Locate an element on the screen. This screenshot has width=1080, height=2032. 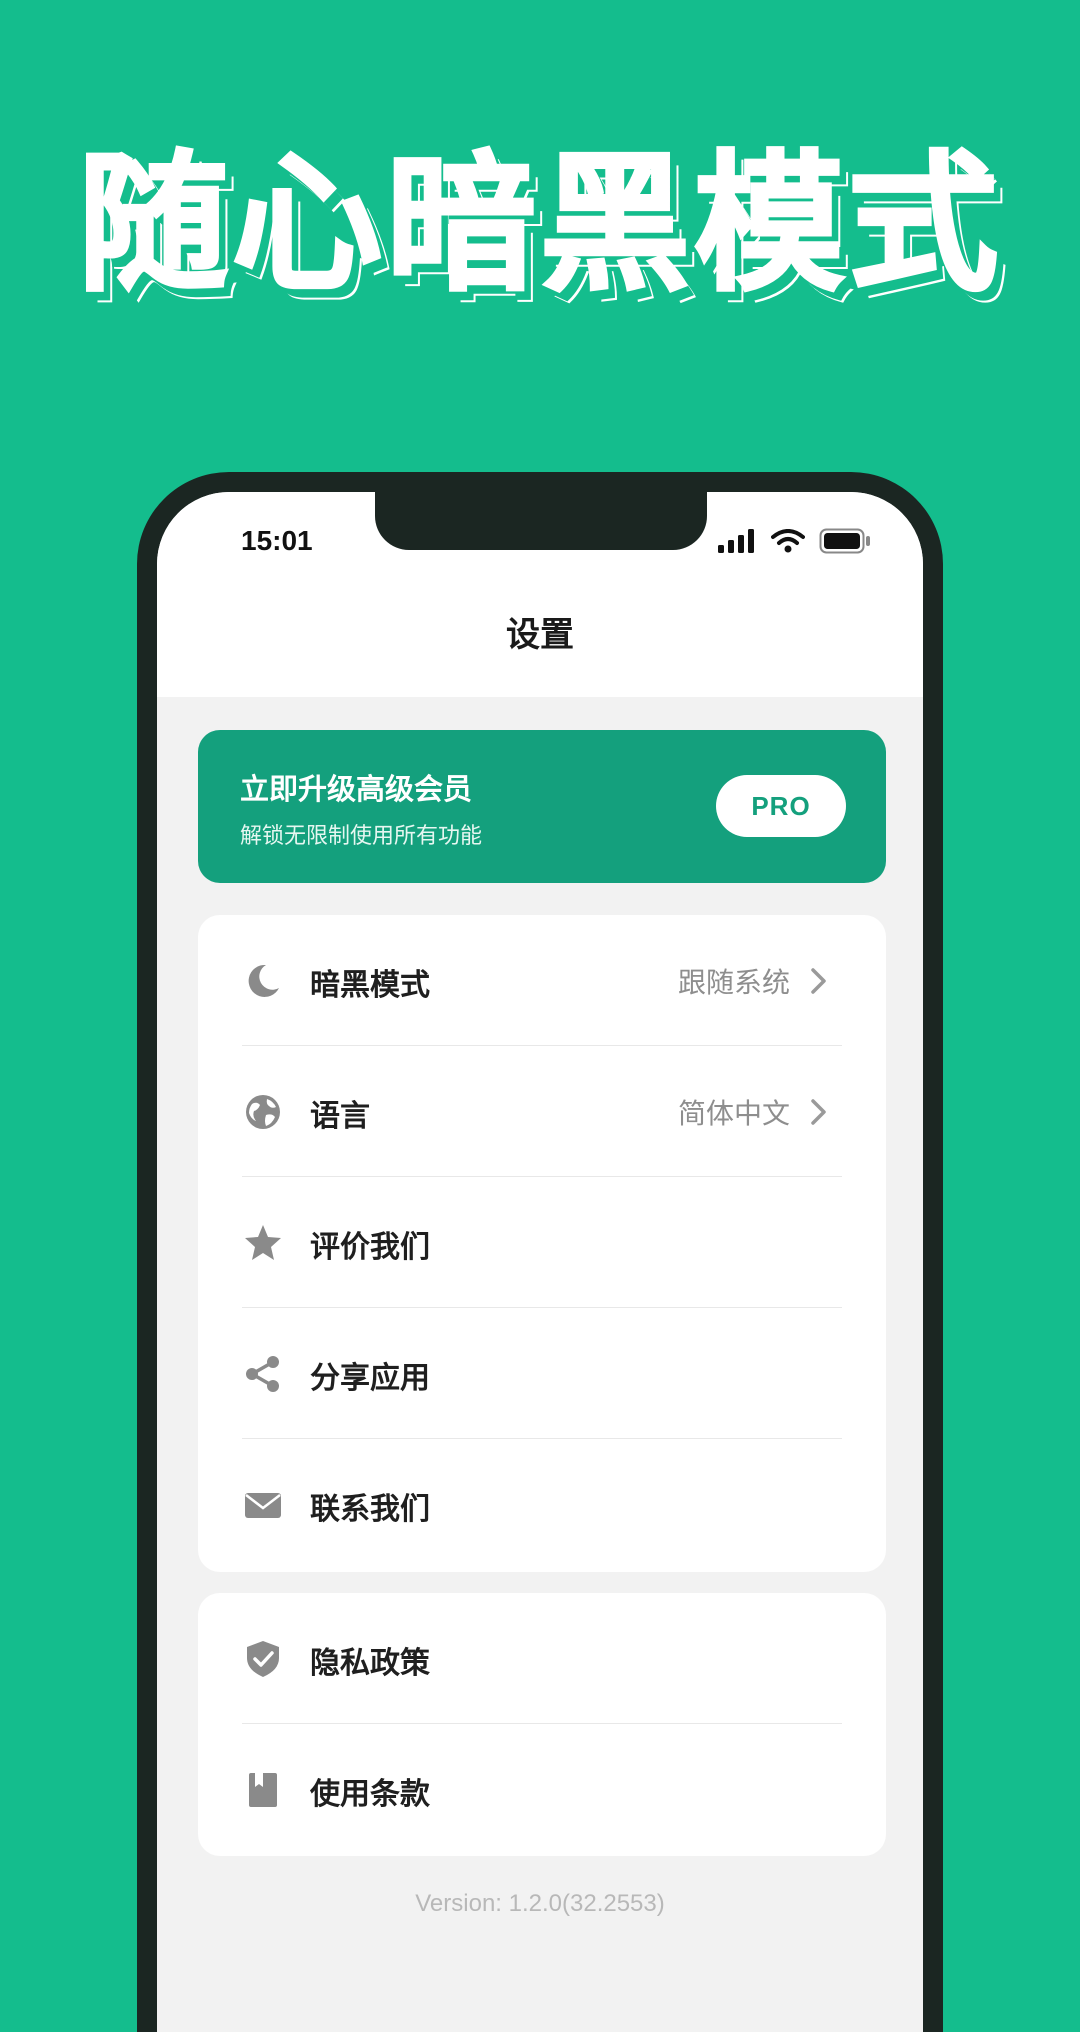
star-icon is located at coordinates (263, 1242).